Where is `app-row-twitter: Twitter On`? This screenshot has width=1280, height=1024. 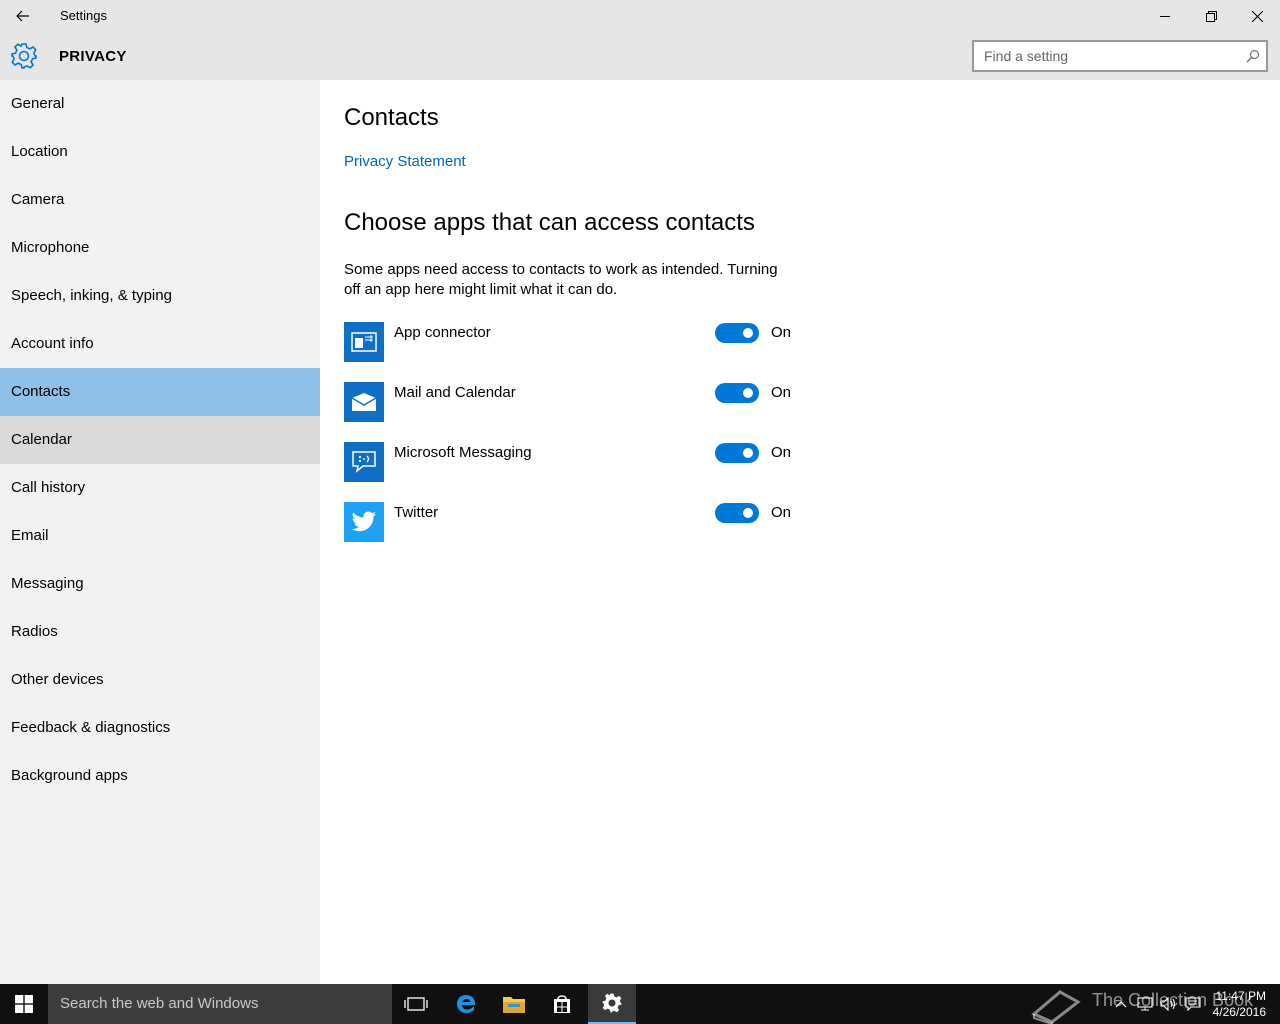
app-row-twitter: Twitter On is located at coordinates (574, 522).